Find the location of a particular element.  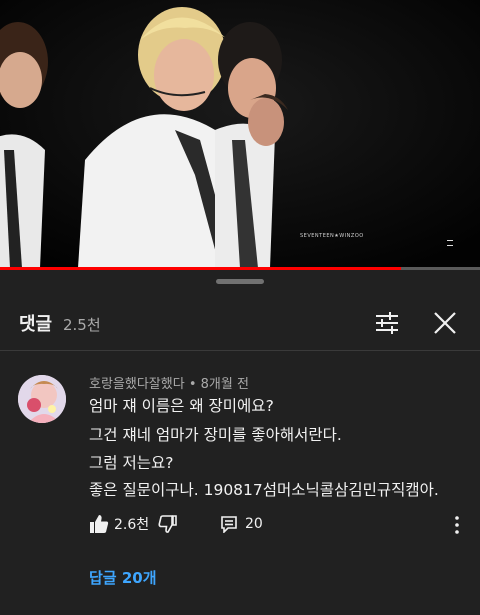

drag-handle is located at coordinates (240, 281).